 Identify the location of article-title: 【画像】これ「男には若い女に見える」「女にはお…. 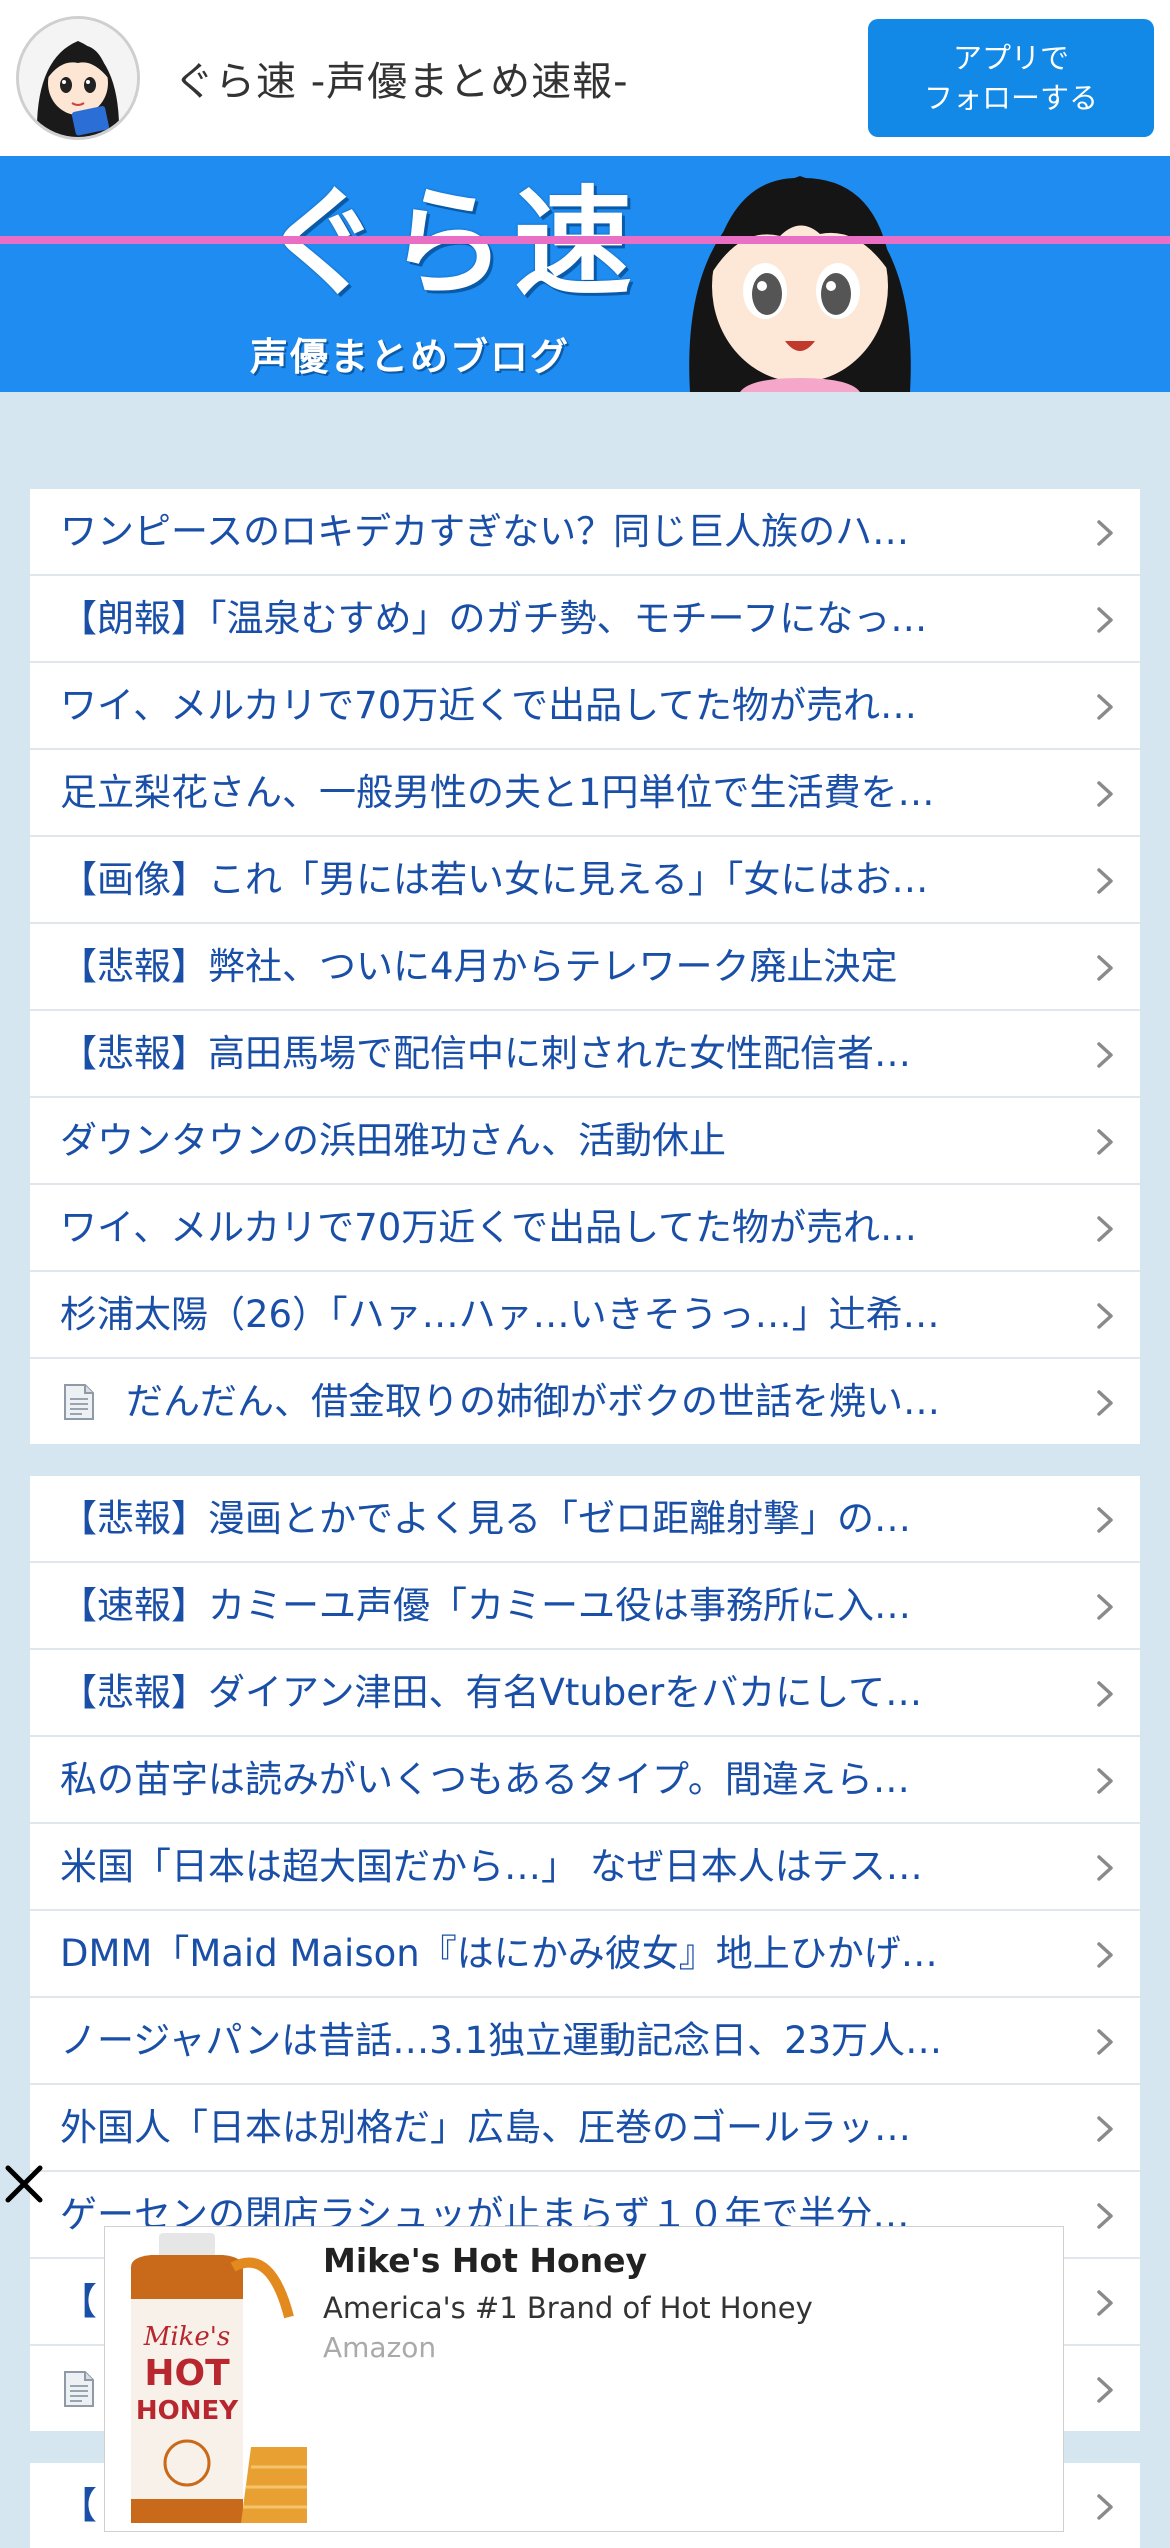
(565, 879).